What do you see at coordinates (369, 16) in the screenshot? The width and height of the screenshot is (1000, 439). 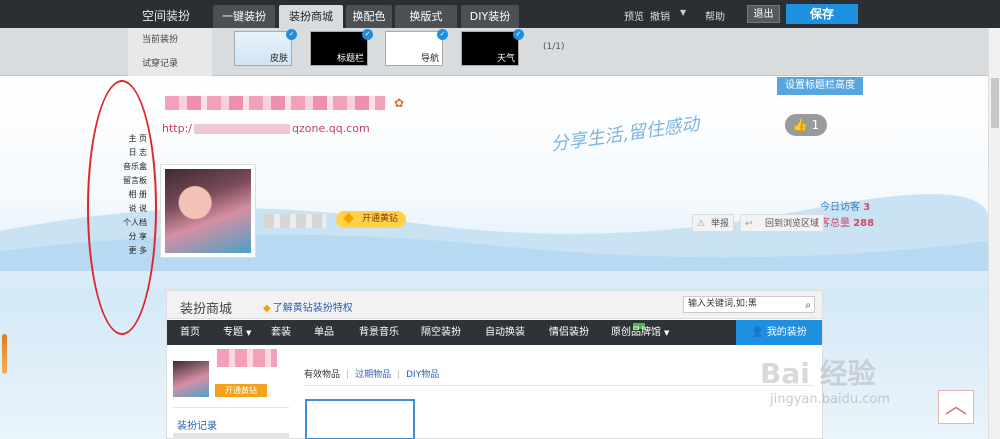 I see `tab-color: 换配色` at bounding box center [369, 16].